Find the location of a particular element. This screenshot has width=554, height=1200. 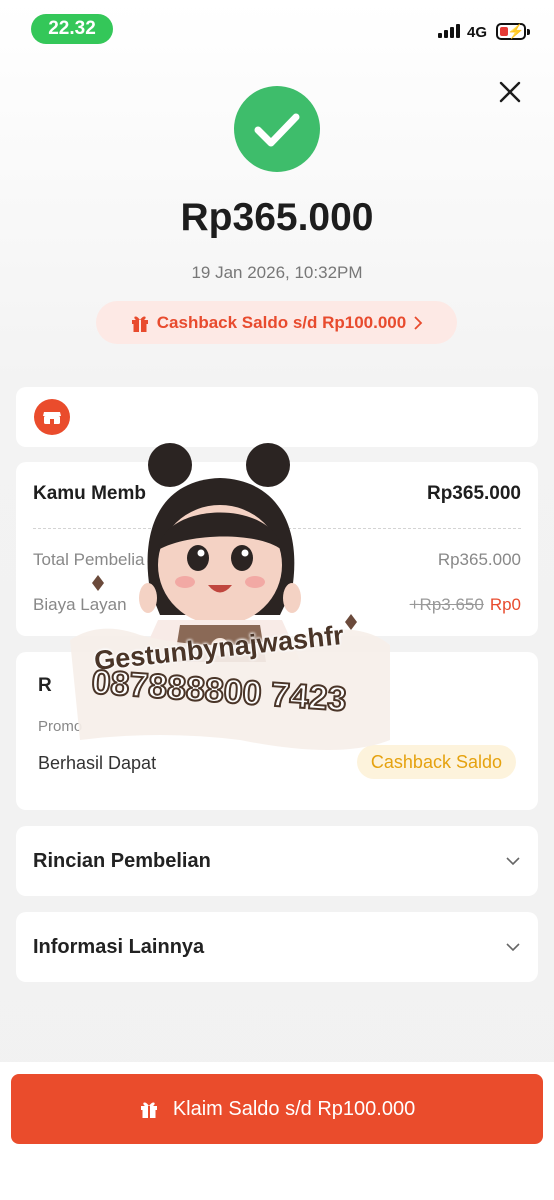

claim-saldo-label: Klaim Saldo s/d Rp100.000 is located at coordinates (294, 1108).